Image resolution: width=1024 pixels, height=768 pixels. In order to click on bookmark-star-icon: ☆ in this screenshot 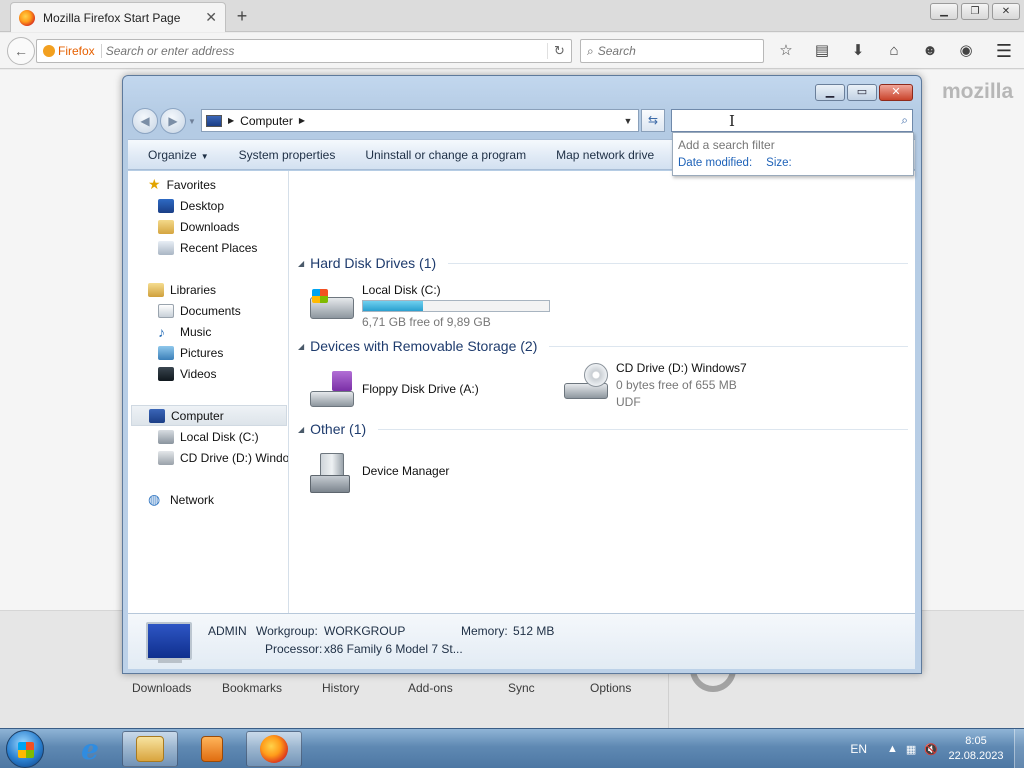, I will do `click(786, 51)`.